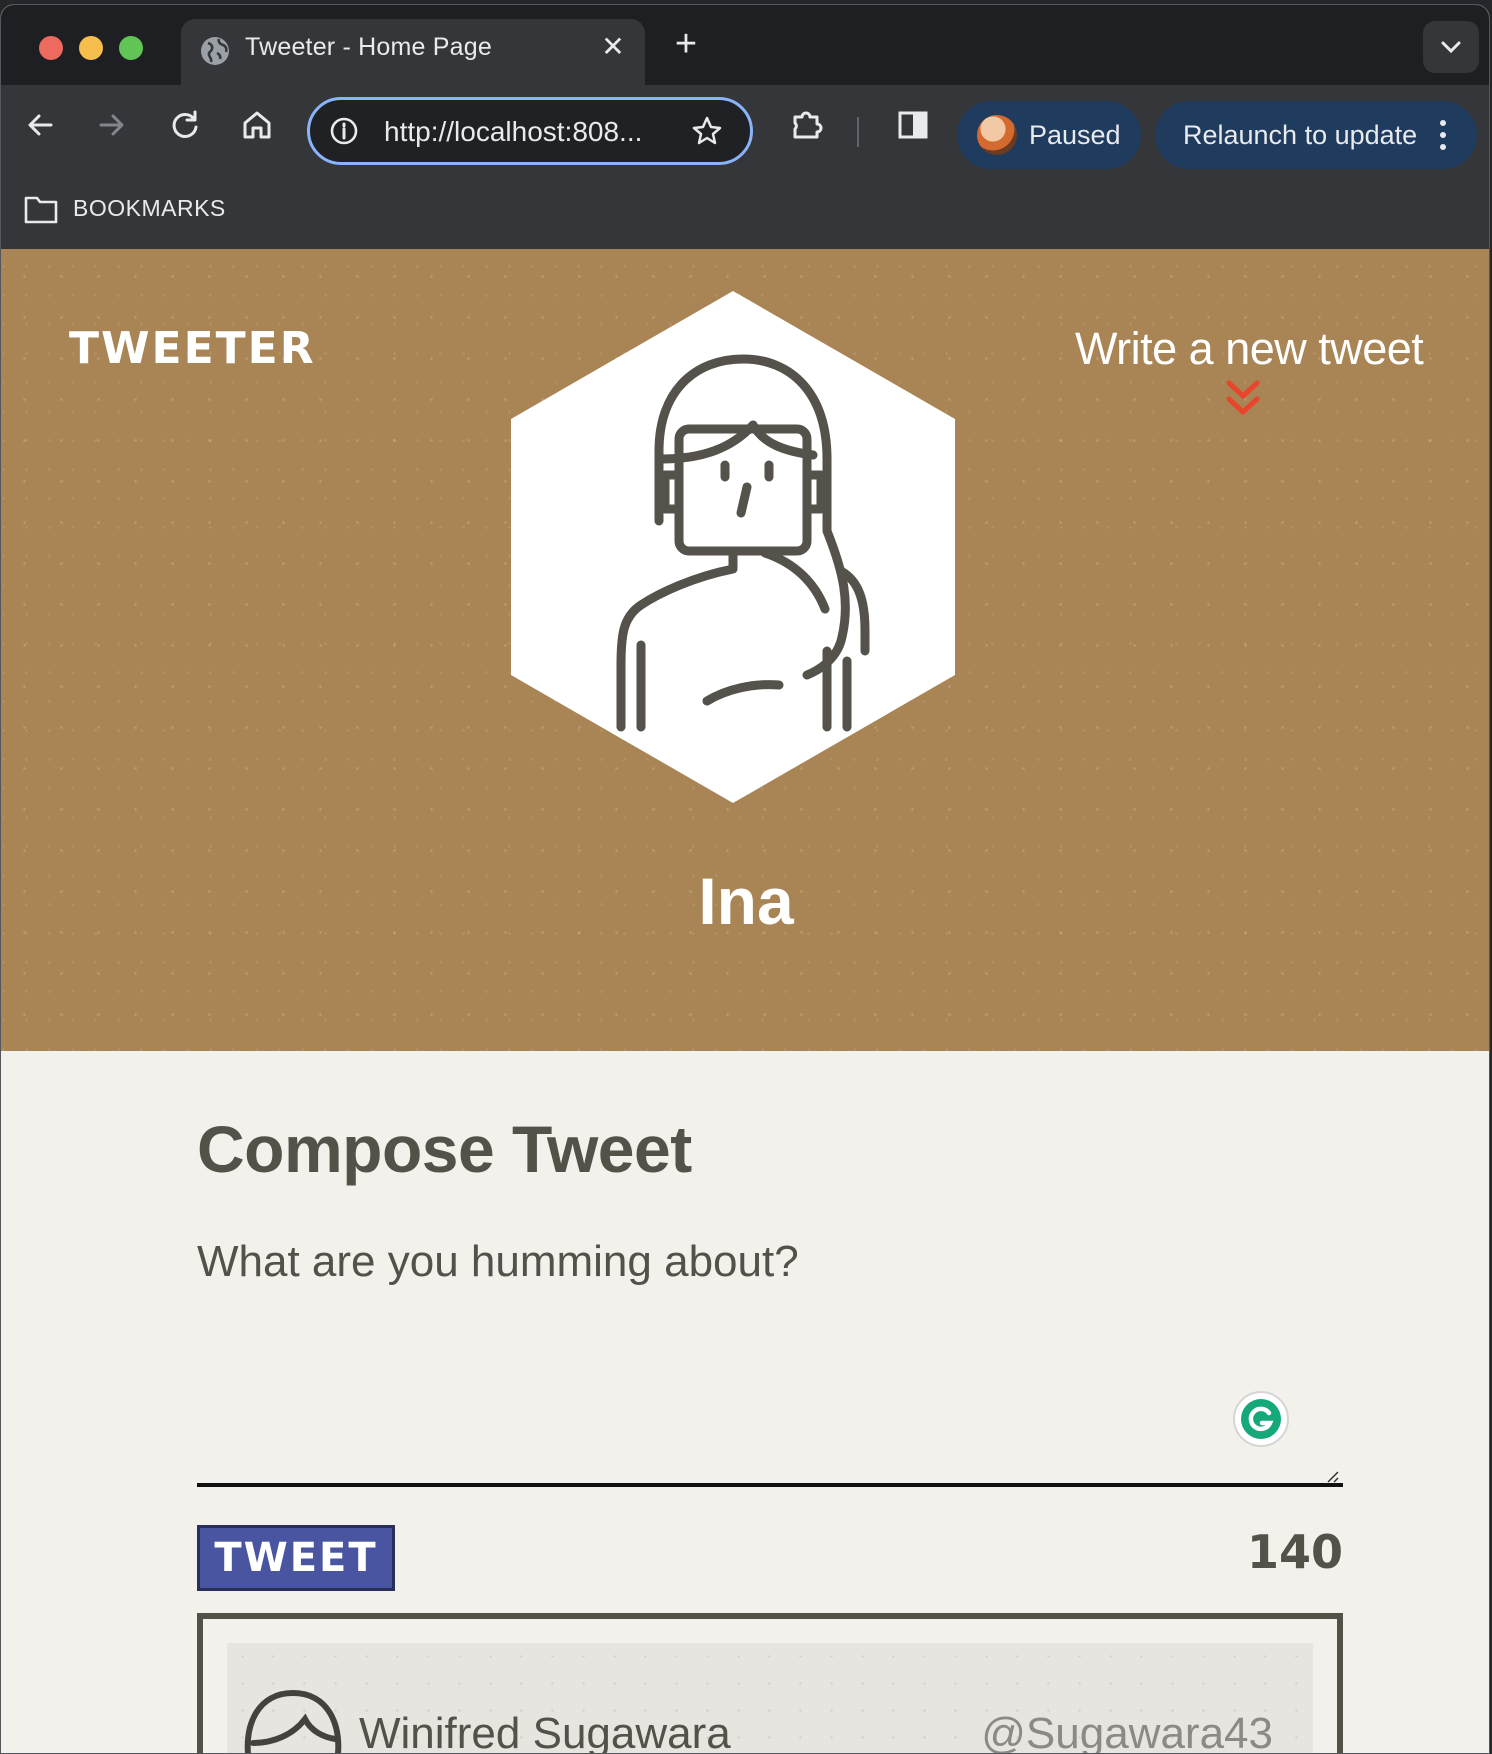  Describe the element at coordinates (41, 125) in the screenshot. I see `back-icon` at that location.